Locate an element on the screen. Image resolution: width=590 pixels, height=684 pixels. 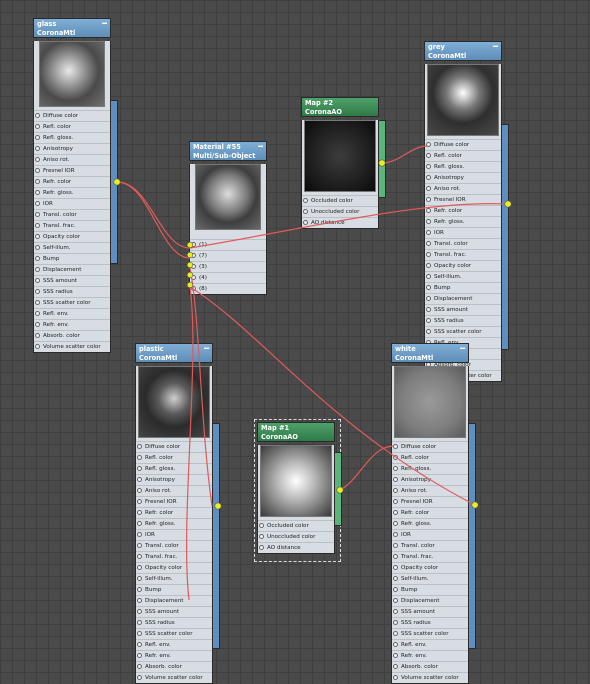
input-slot: Refr. env. is located at coordinates (72, 324).